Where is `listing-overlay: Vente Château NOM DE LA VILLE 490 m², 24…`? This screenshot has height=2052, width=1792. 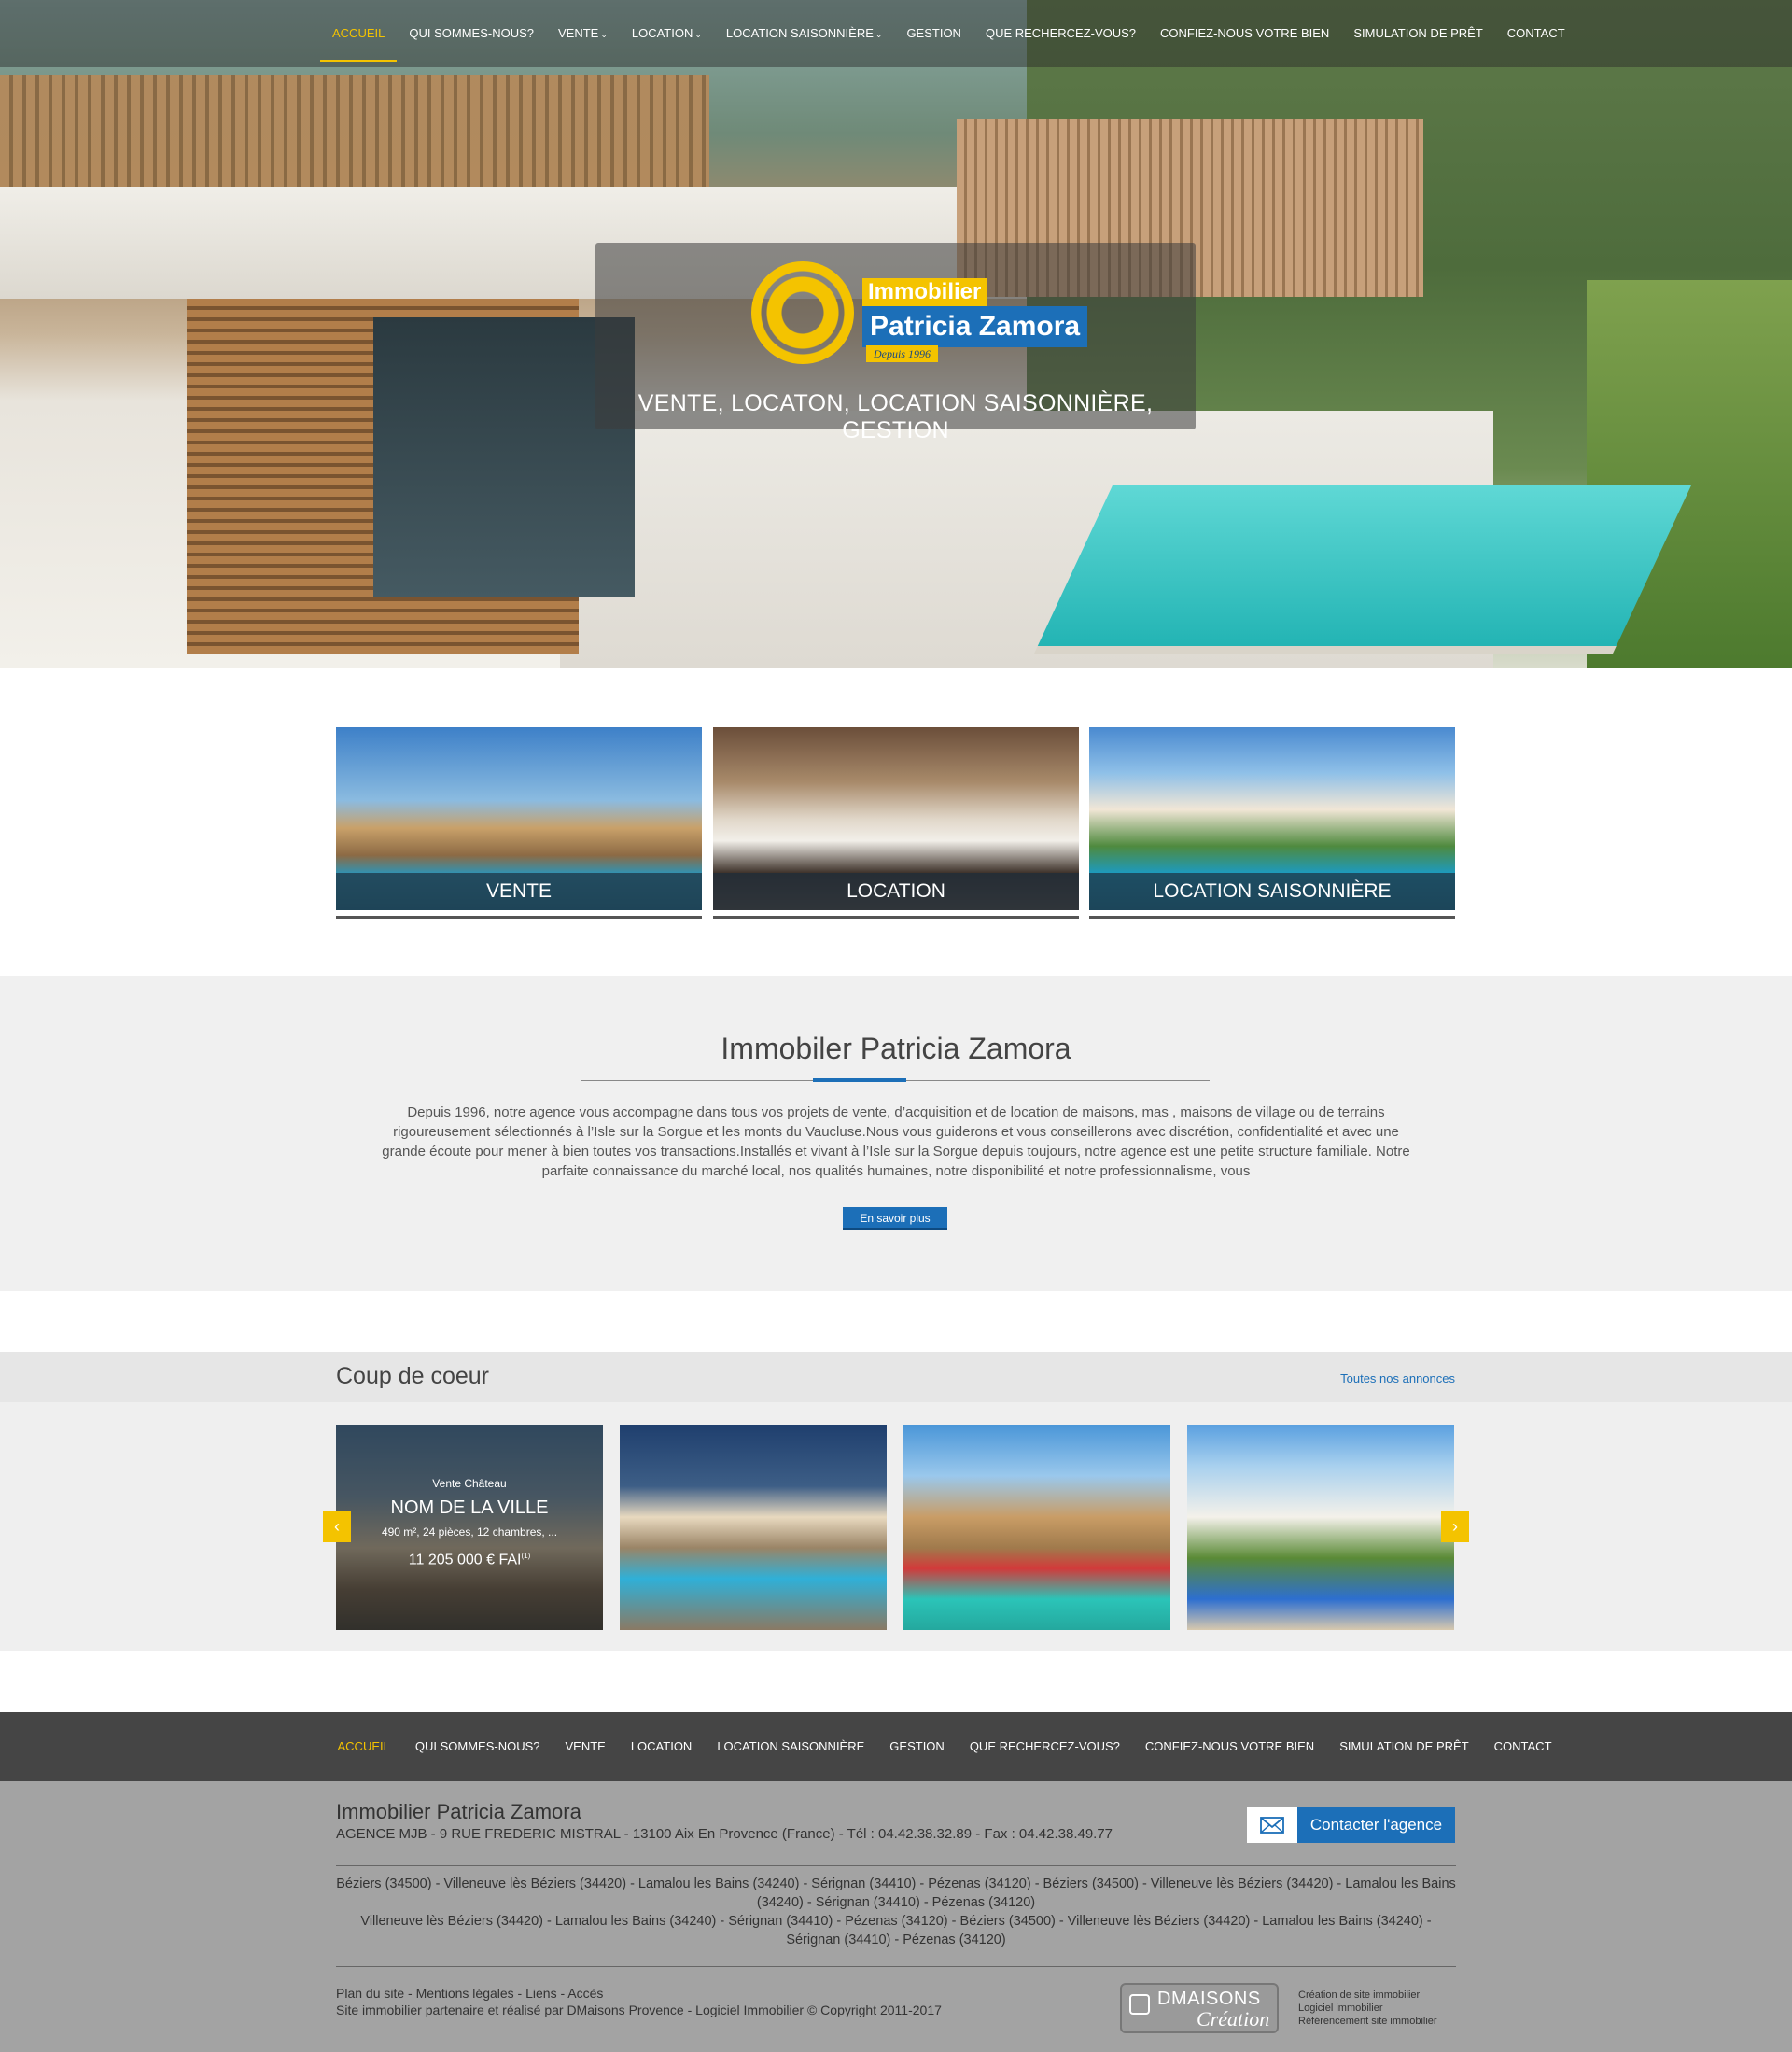 listing-overlay: Vente Château NOM DE LA VILLE 490 m², 24… is located at coordinates (469, 1528).